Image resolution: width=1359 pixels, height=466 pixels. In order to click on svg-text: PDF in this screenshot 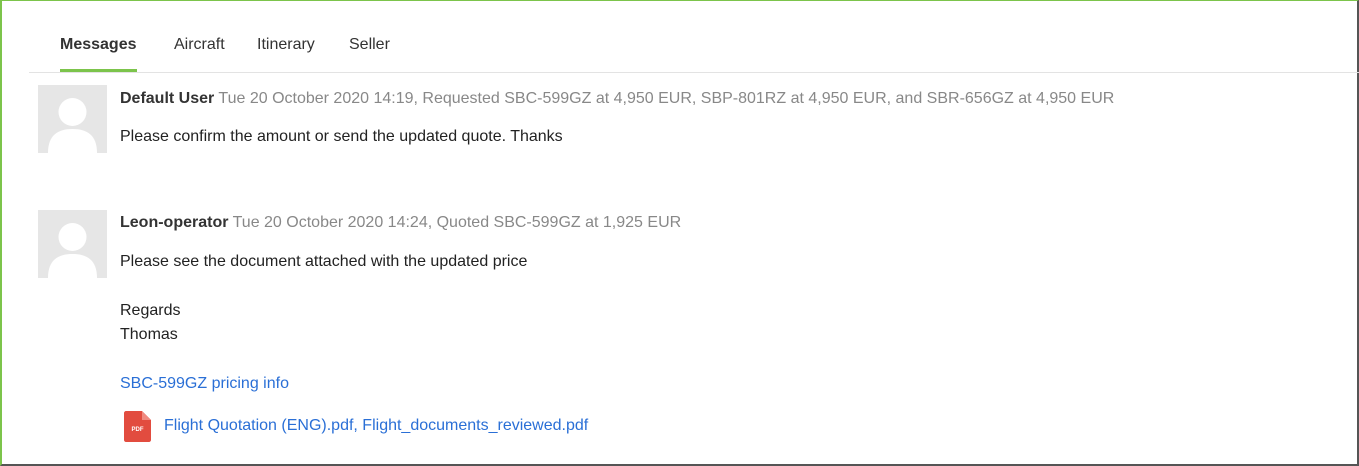, I will do `click(138, 430)`.